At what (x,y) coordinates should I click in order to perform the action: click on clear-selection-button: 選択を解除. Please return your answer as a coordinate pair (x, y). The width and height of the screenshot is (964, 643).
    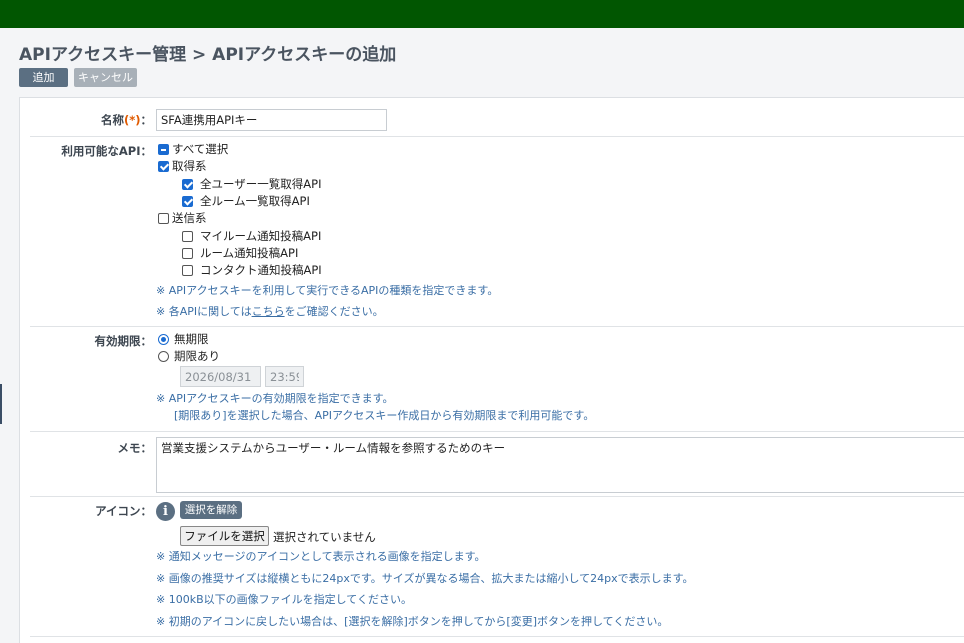
    Looking at the image, I should click on (211, 510).